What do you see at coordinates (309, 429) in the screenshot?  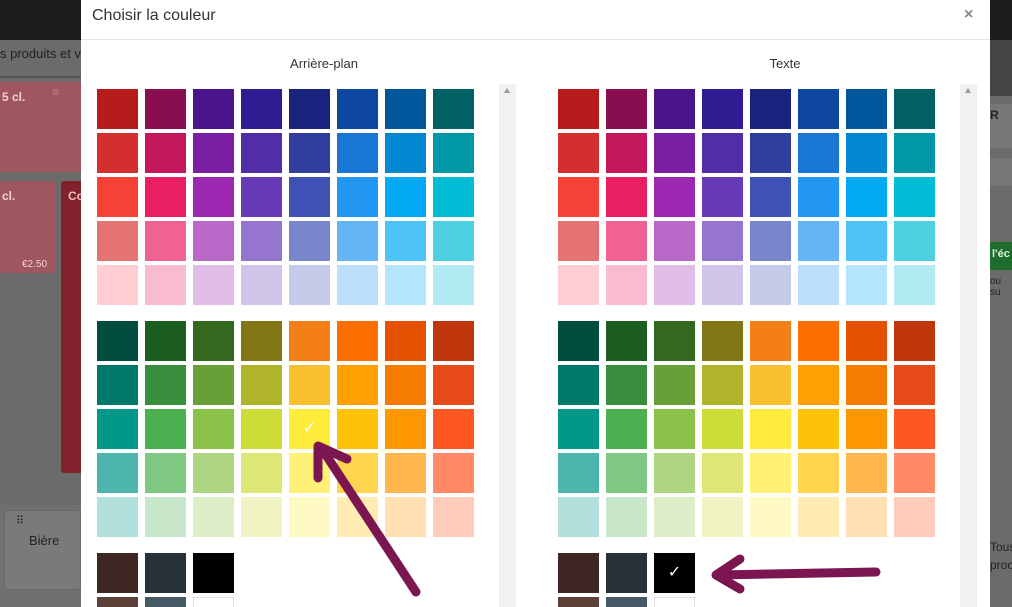 I see `color-swatch: ✓` at bounding box center [309, 429].